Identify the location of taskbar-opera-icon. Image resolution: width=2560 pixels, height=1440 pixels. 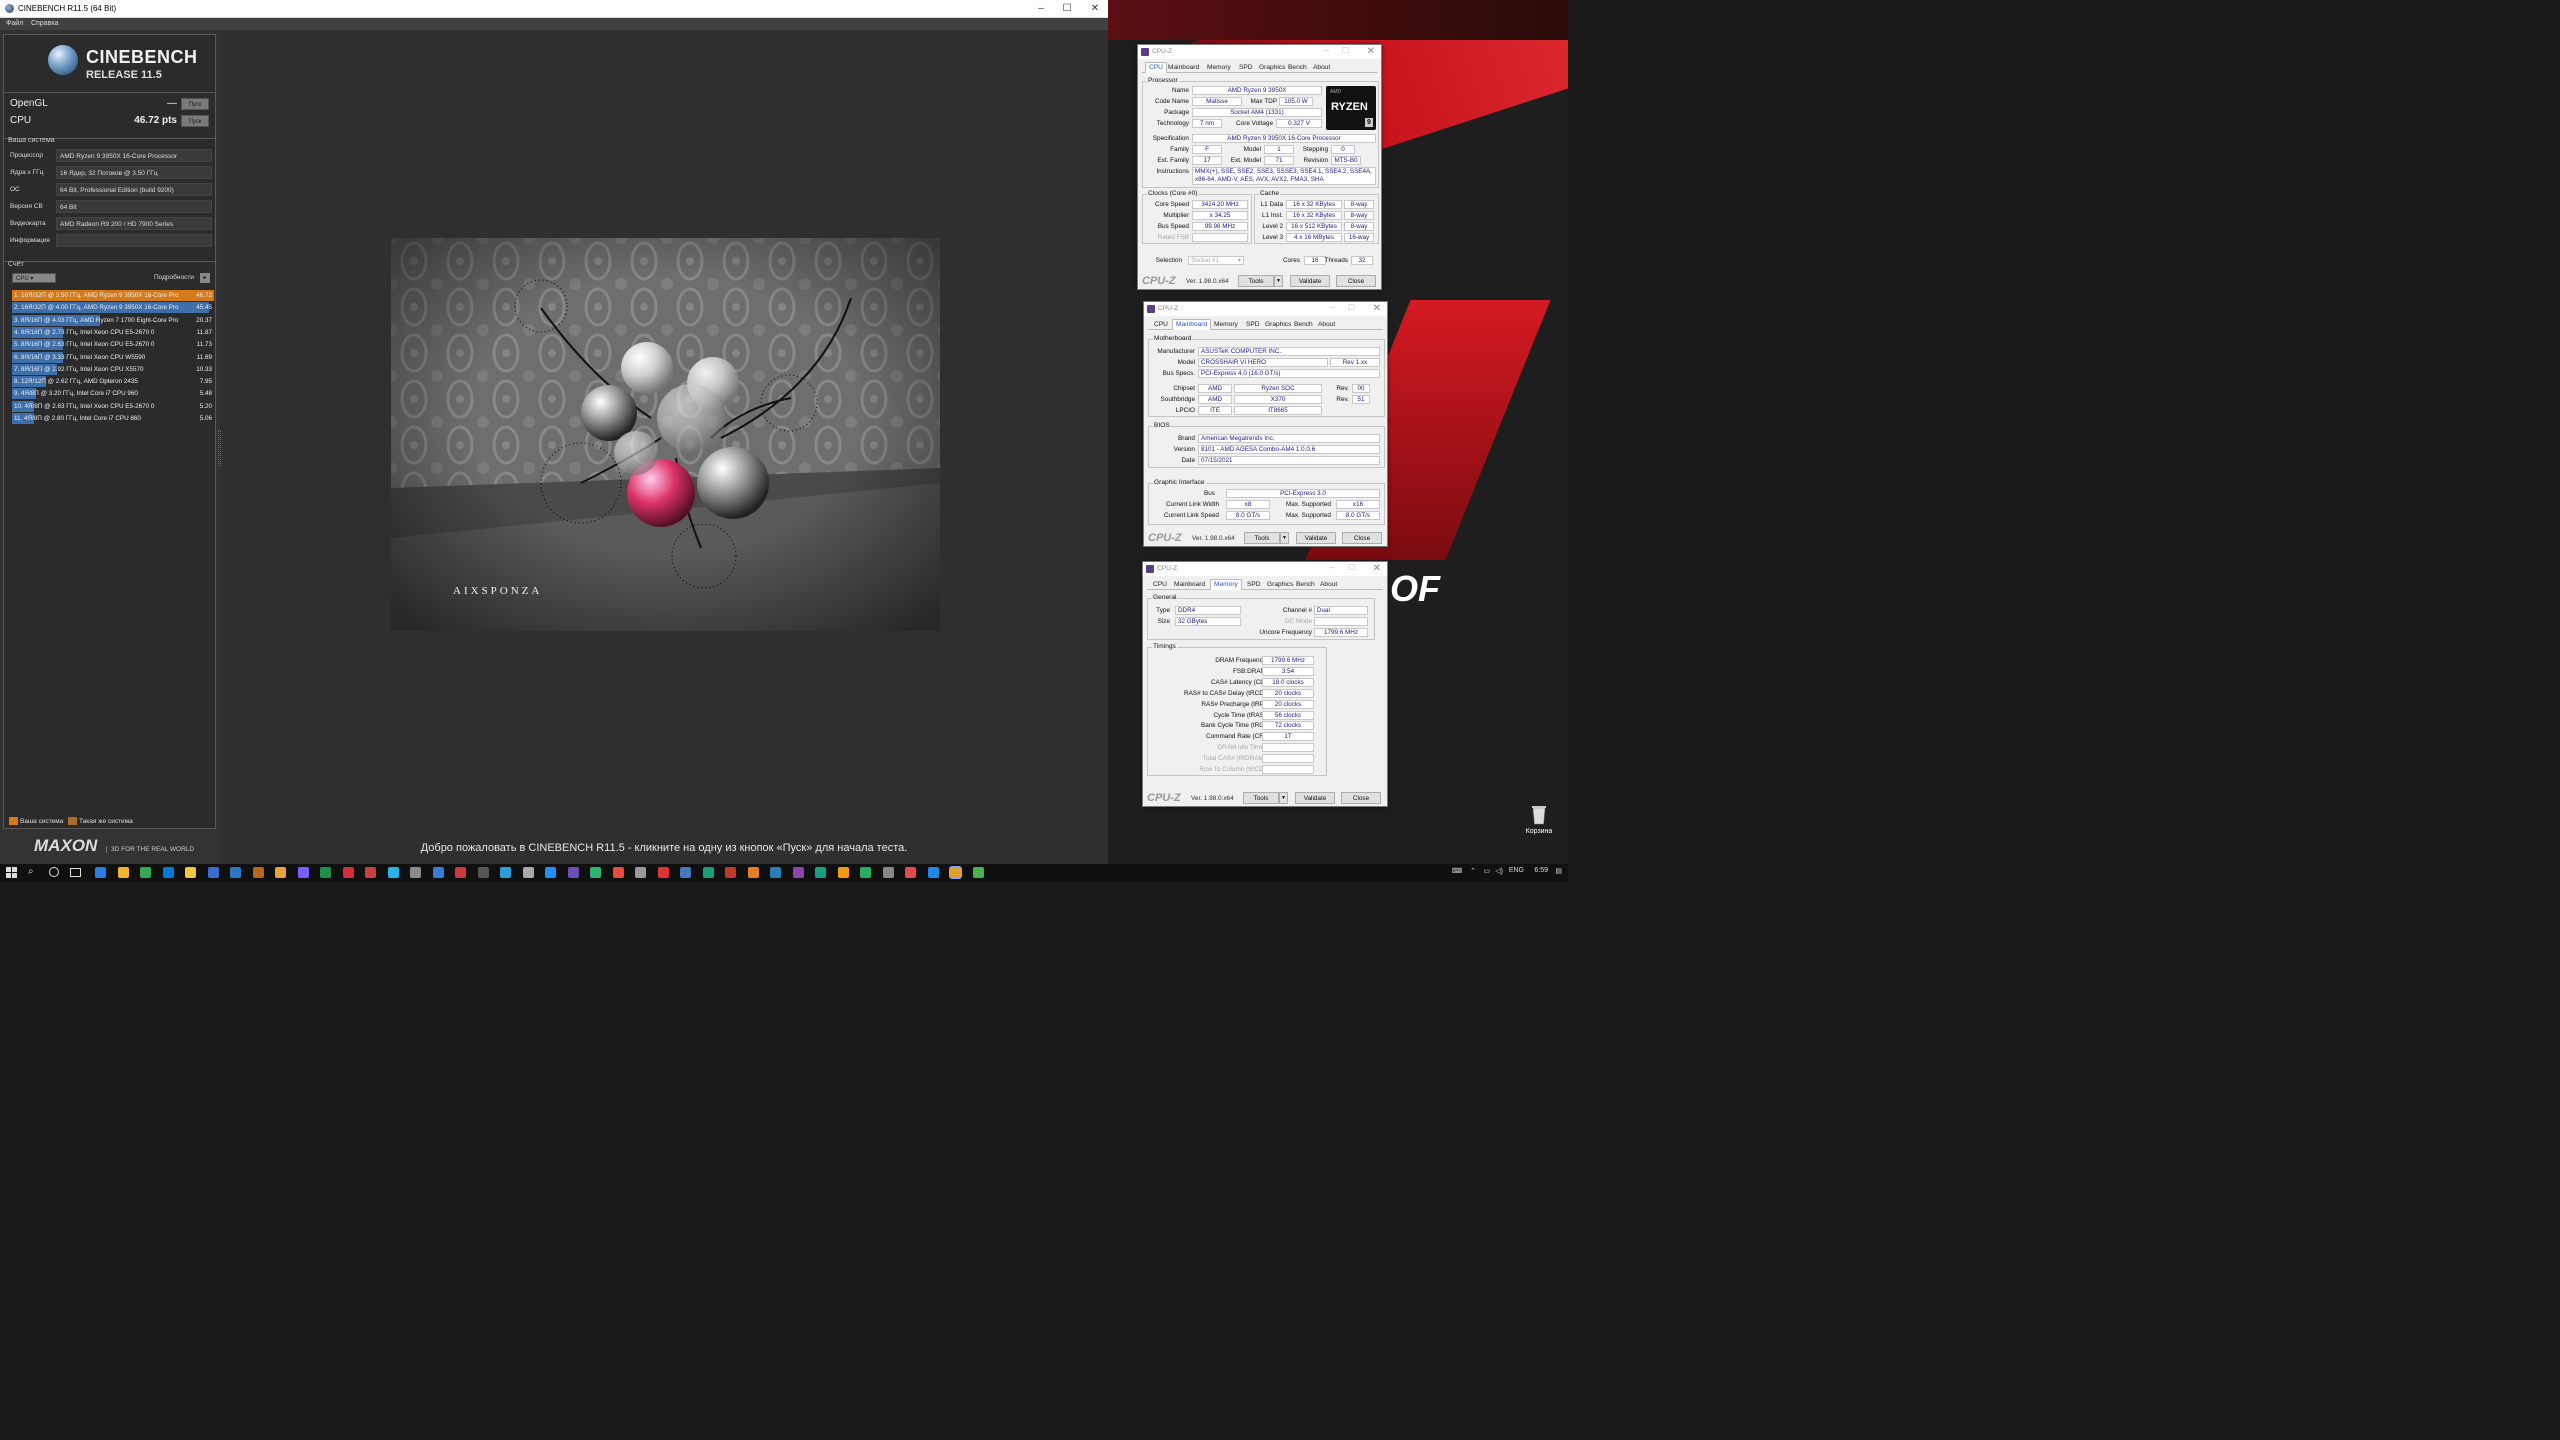
(348, 872).